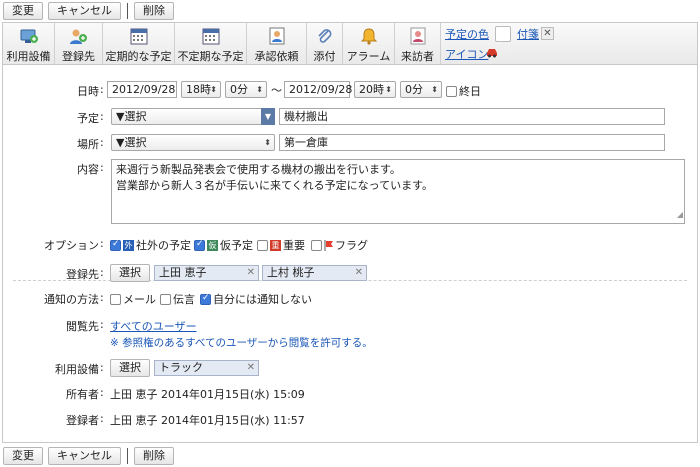 The width and height of the screenshot is (700, 467). Describe the element at coordinates (82, 326) in the screenshot. I see `viewers-label: 閲覧先` at that location.